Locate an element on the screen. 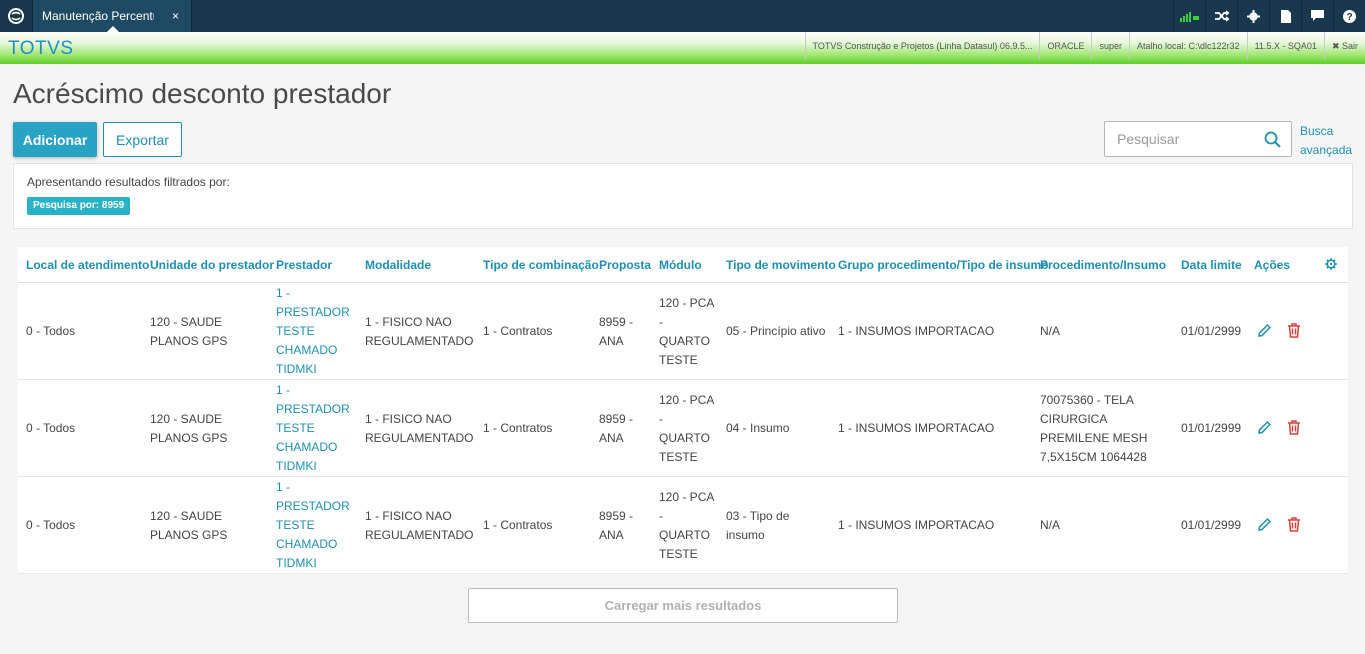 This screenshot has height=654, width=1365. cell-data: 01/01/2999 is located at coordinates (1216, 525).